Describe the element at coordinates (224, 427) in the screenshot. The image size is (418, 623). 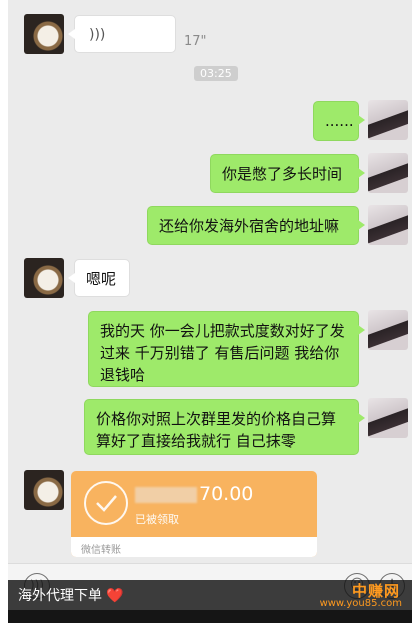
I see `message-bubble: 价格你对照上次群里发的价格自己算算好了直接给我就行 自己抹零` at that location.